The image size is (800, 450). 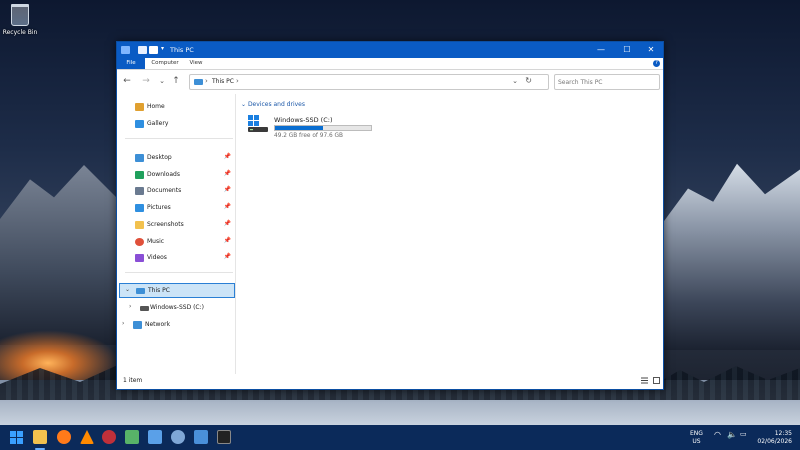 I want to click on details-view-icon, so click(x=644, y=380).